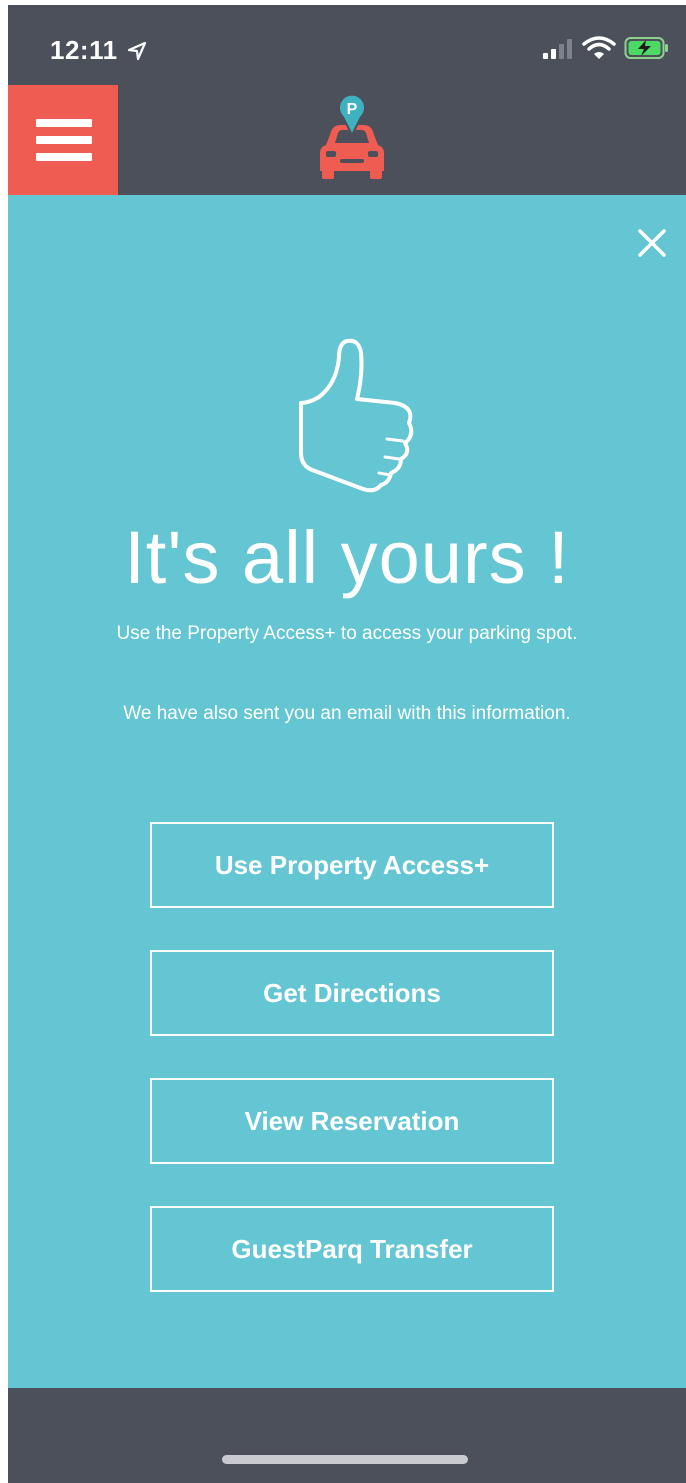 The width and height of the screenshot is (686, 1483). I want to click on status-time-text: 12:11, so click(84, 50).